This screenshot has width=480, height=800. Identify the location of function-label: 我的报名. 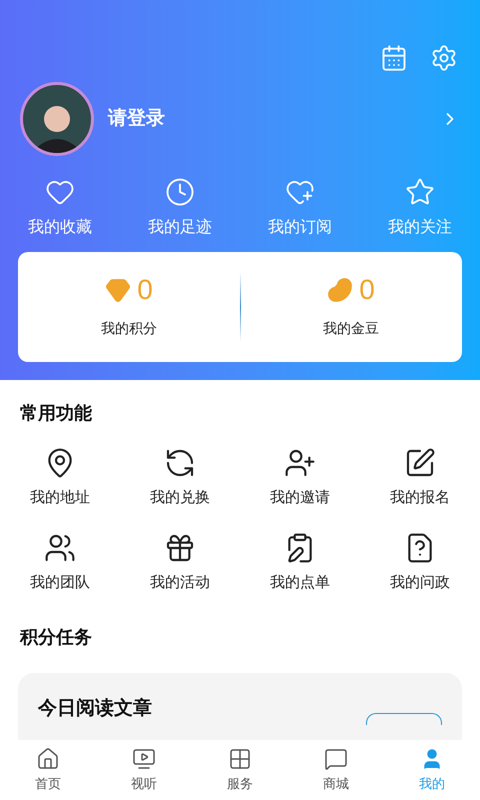
(420, 498).